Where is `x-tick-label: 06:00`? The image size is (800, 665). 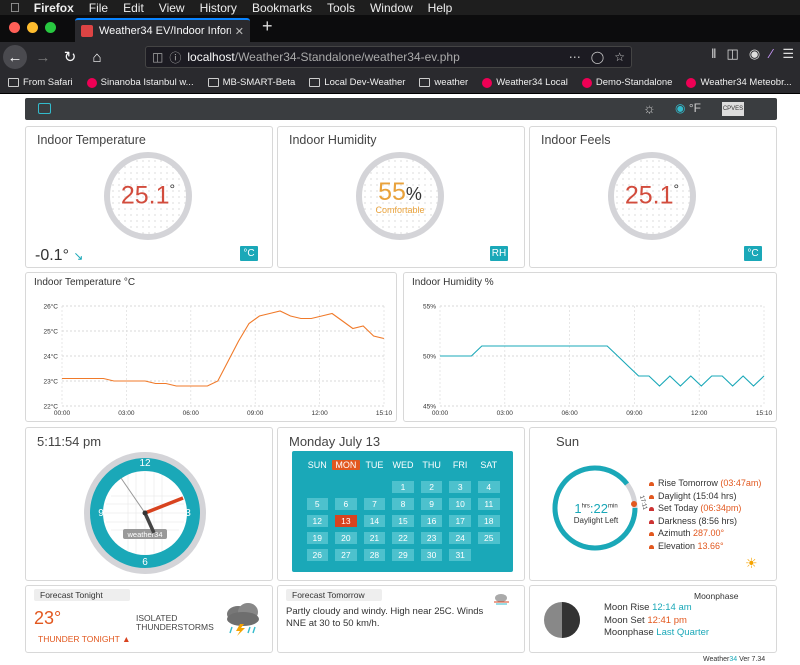 x-tick-label: 06:00 is located at coordinates (191, 413).